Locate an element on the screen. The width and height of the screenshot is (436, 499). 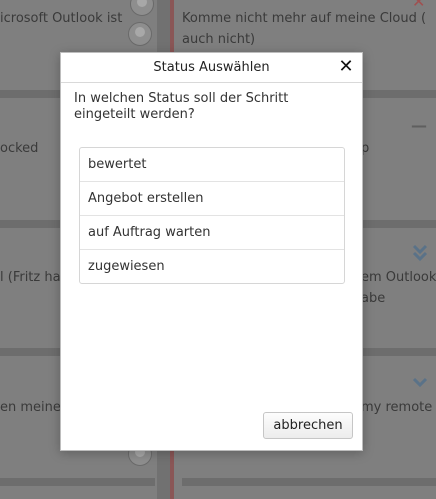
status-option-bewertet: bewertet is located at coordinates (212, 165).